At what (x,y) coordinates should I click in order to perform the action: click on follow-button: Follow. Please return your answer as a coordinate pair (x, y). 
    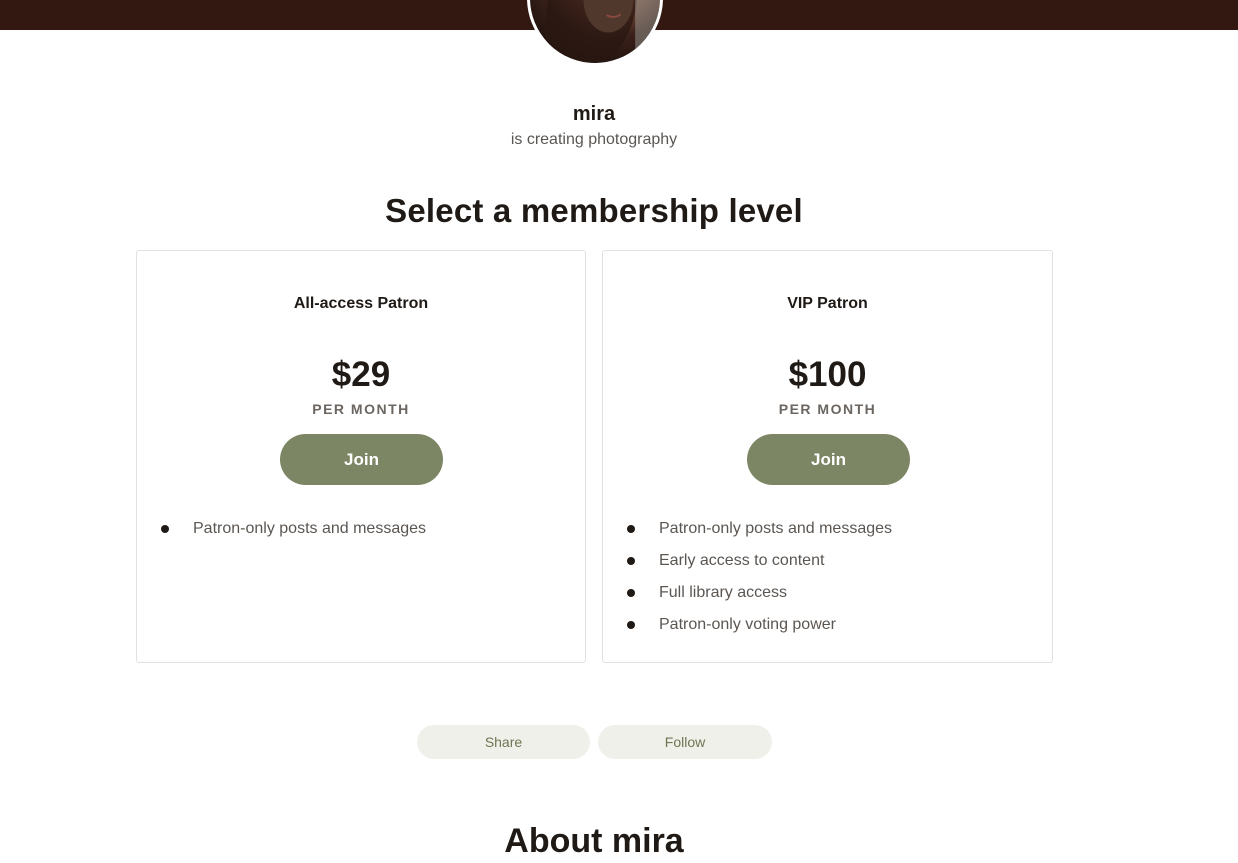
    Looking at the image, I should click on (685, 742).